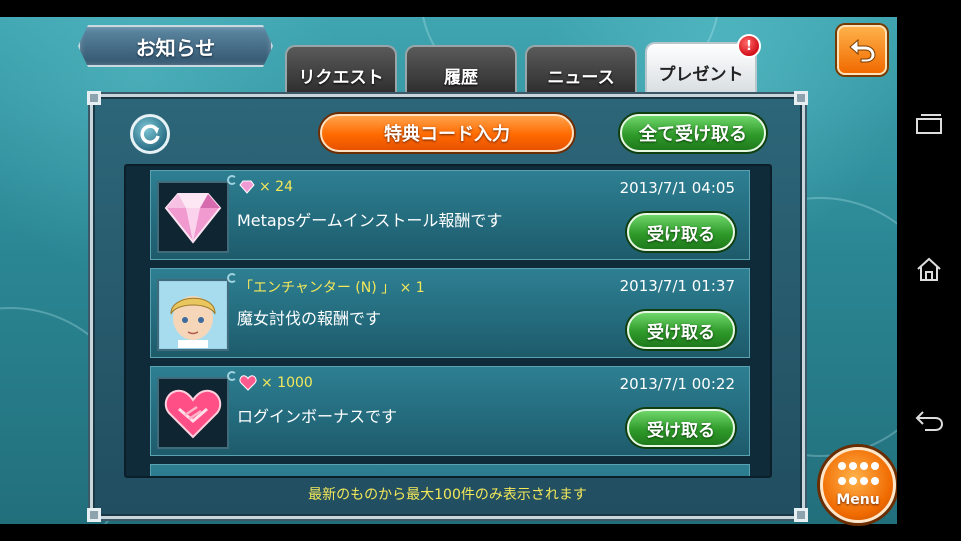 This screenshot has height=541, width=961. I want to click on character-portrait, so click(193, 315).